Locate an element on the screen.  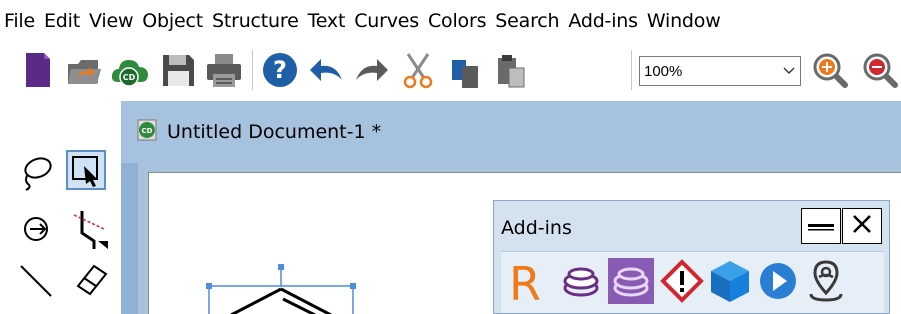
zoom-in-icon is located at coordinates (830, 70).